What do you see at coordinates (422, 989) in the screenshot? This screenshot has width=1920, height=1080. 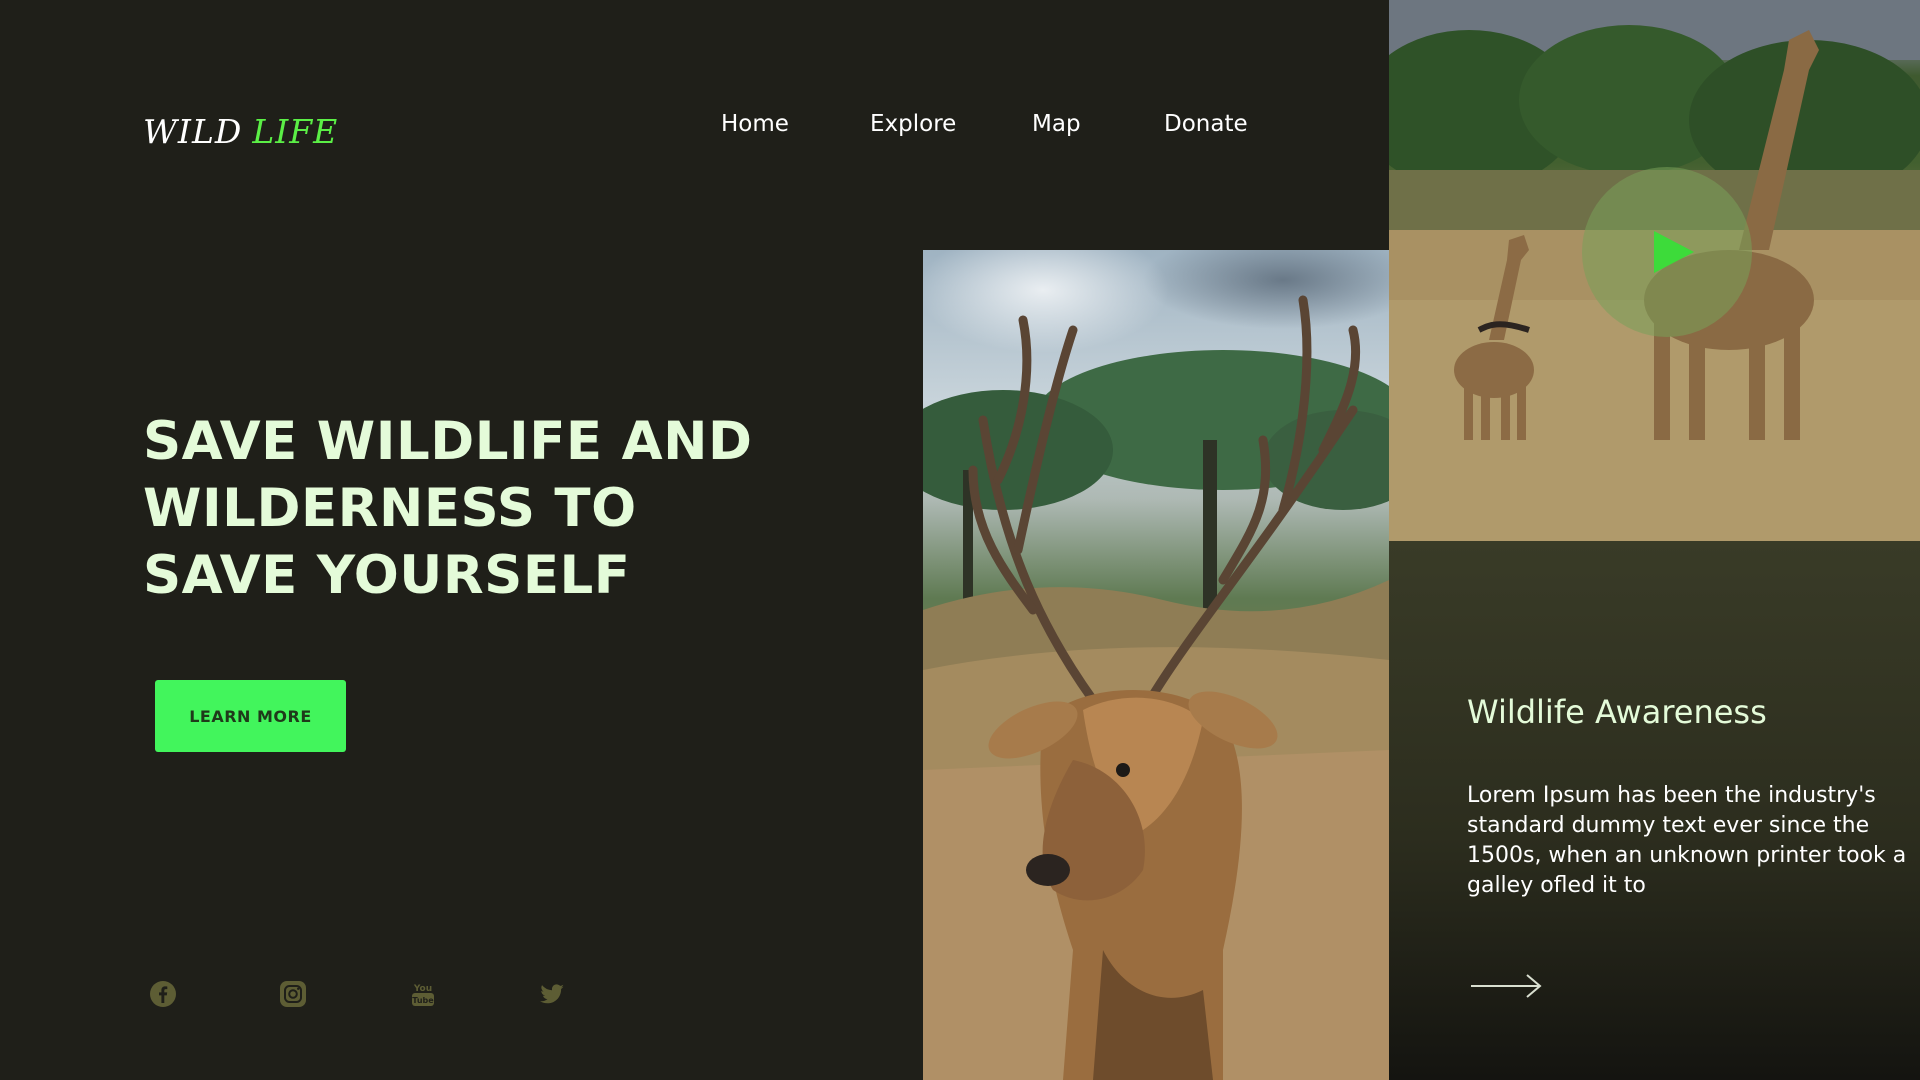 I see `svg-text: You` at bounding box center [422, 989].